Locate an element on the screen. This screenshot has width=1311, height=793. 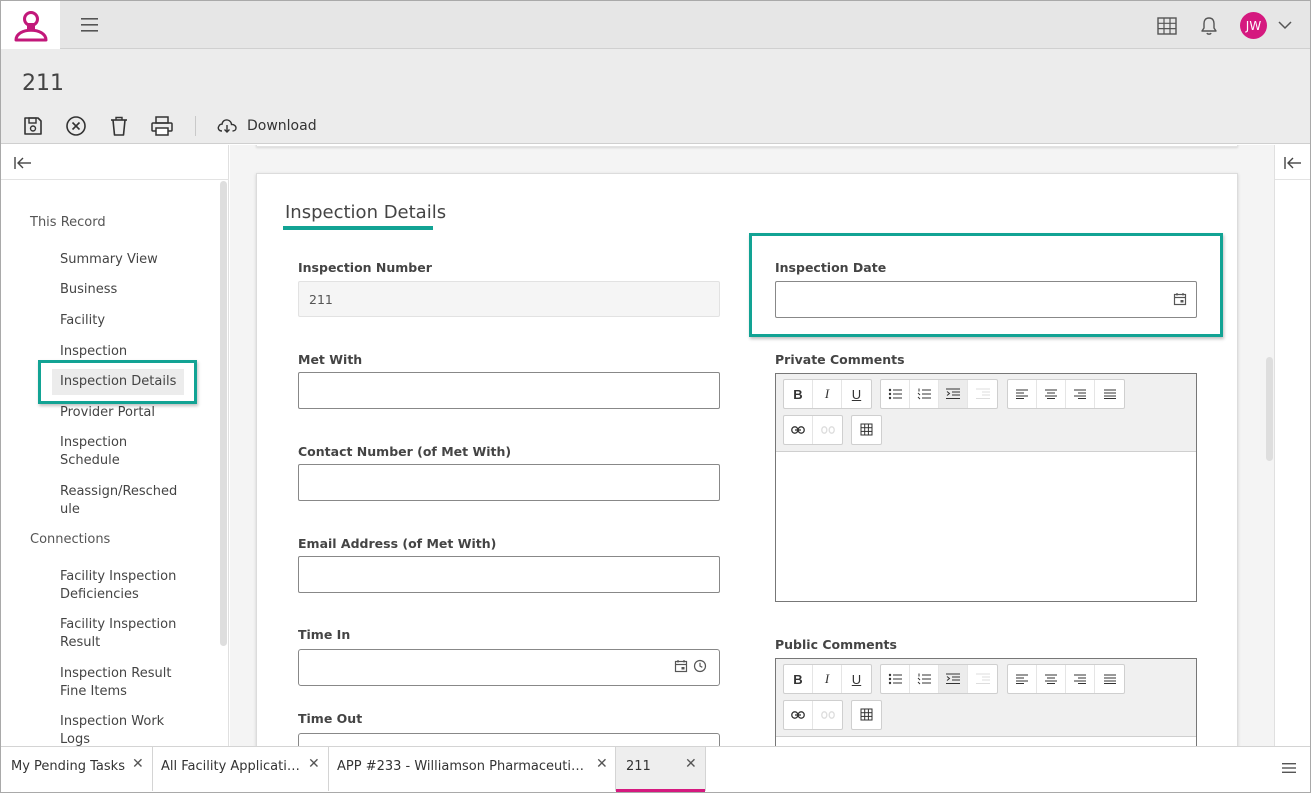
sidebar-item-facility-inspection-deficiencies: Facility Inspection Deficiencies is located at coordinates (119, 586).